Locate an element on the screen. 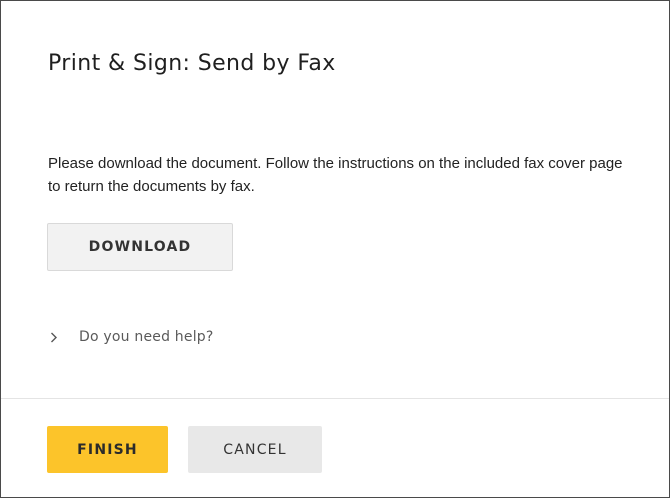 This screenshot has width=670, height=498. help-toggle: Do you need help? is located at coordinates (130, 337).